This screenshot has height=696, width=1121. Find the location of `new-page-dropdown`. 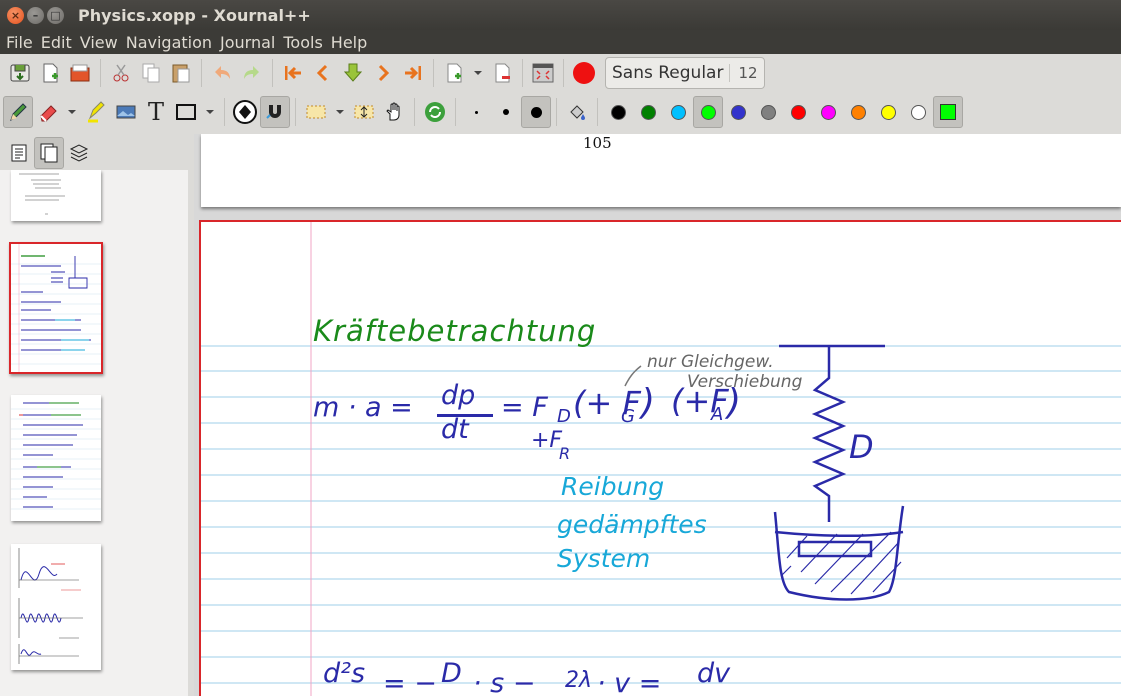

new-page-dropdown is located at coordinates (478, 73).